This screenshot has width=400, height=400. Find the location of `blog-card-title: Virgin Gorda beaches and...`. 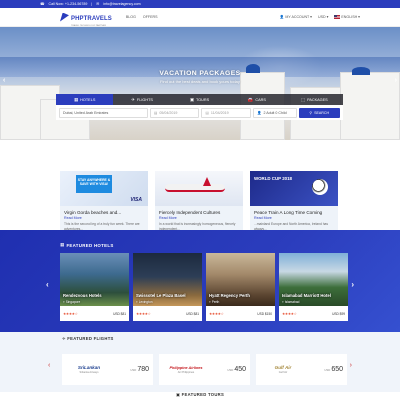

blog-card-title: Virgin Gorda beaches and... is located at coordinates (104, 210).